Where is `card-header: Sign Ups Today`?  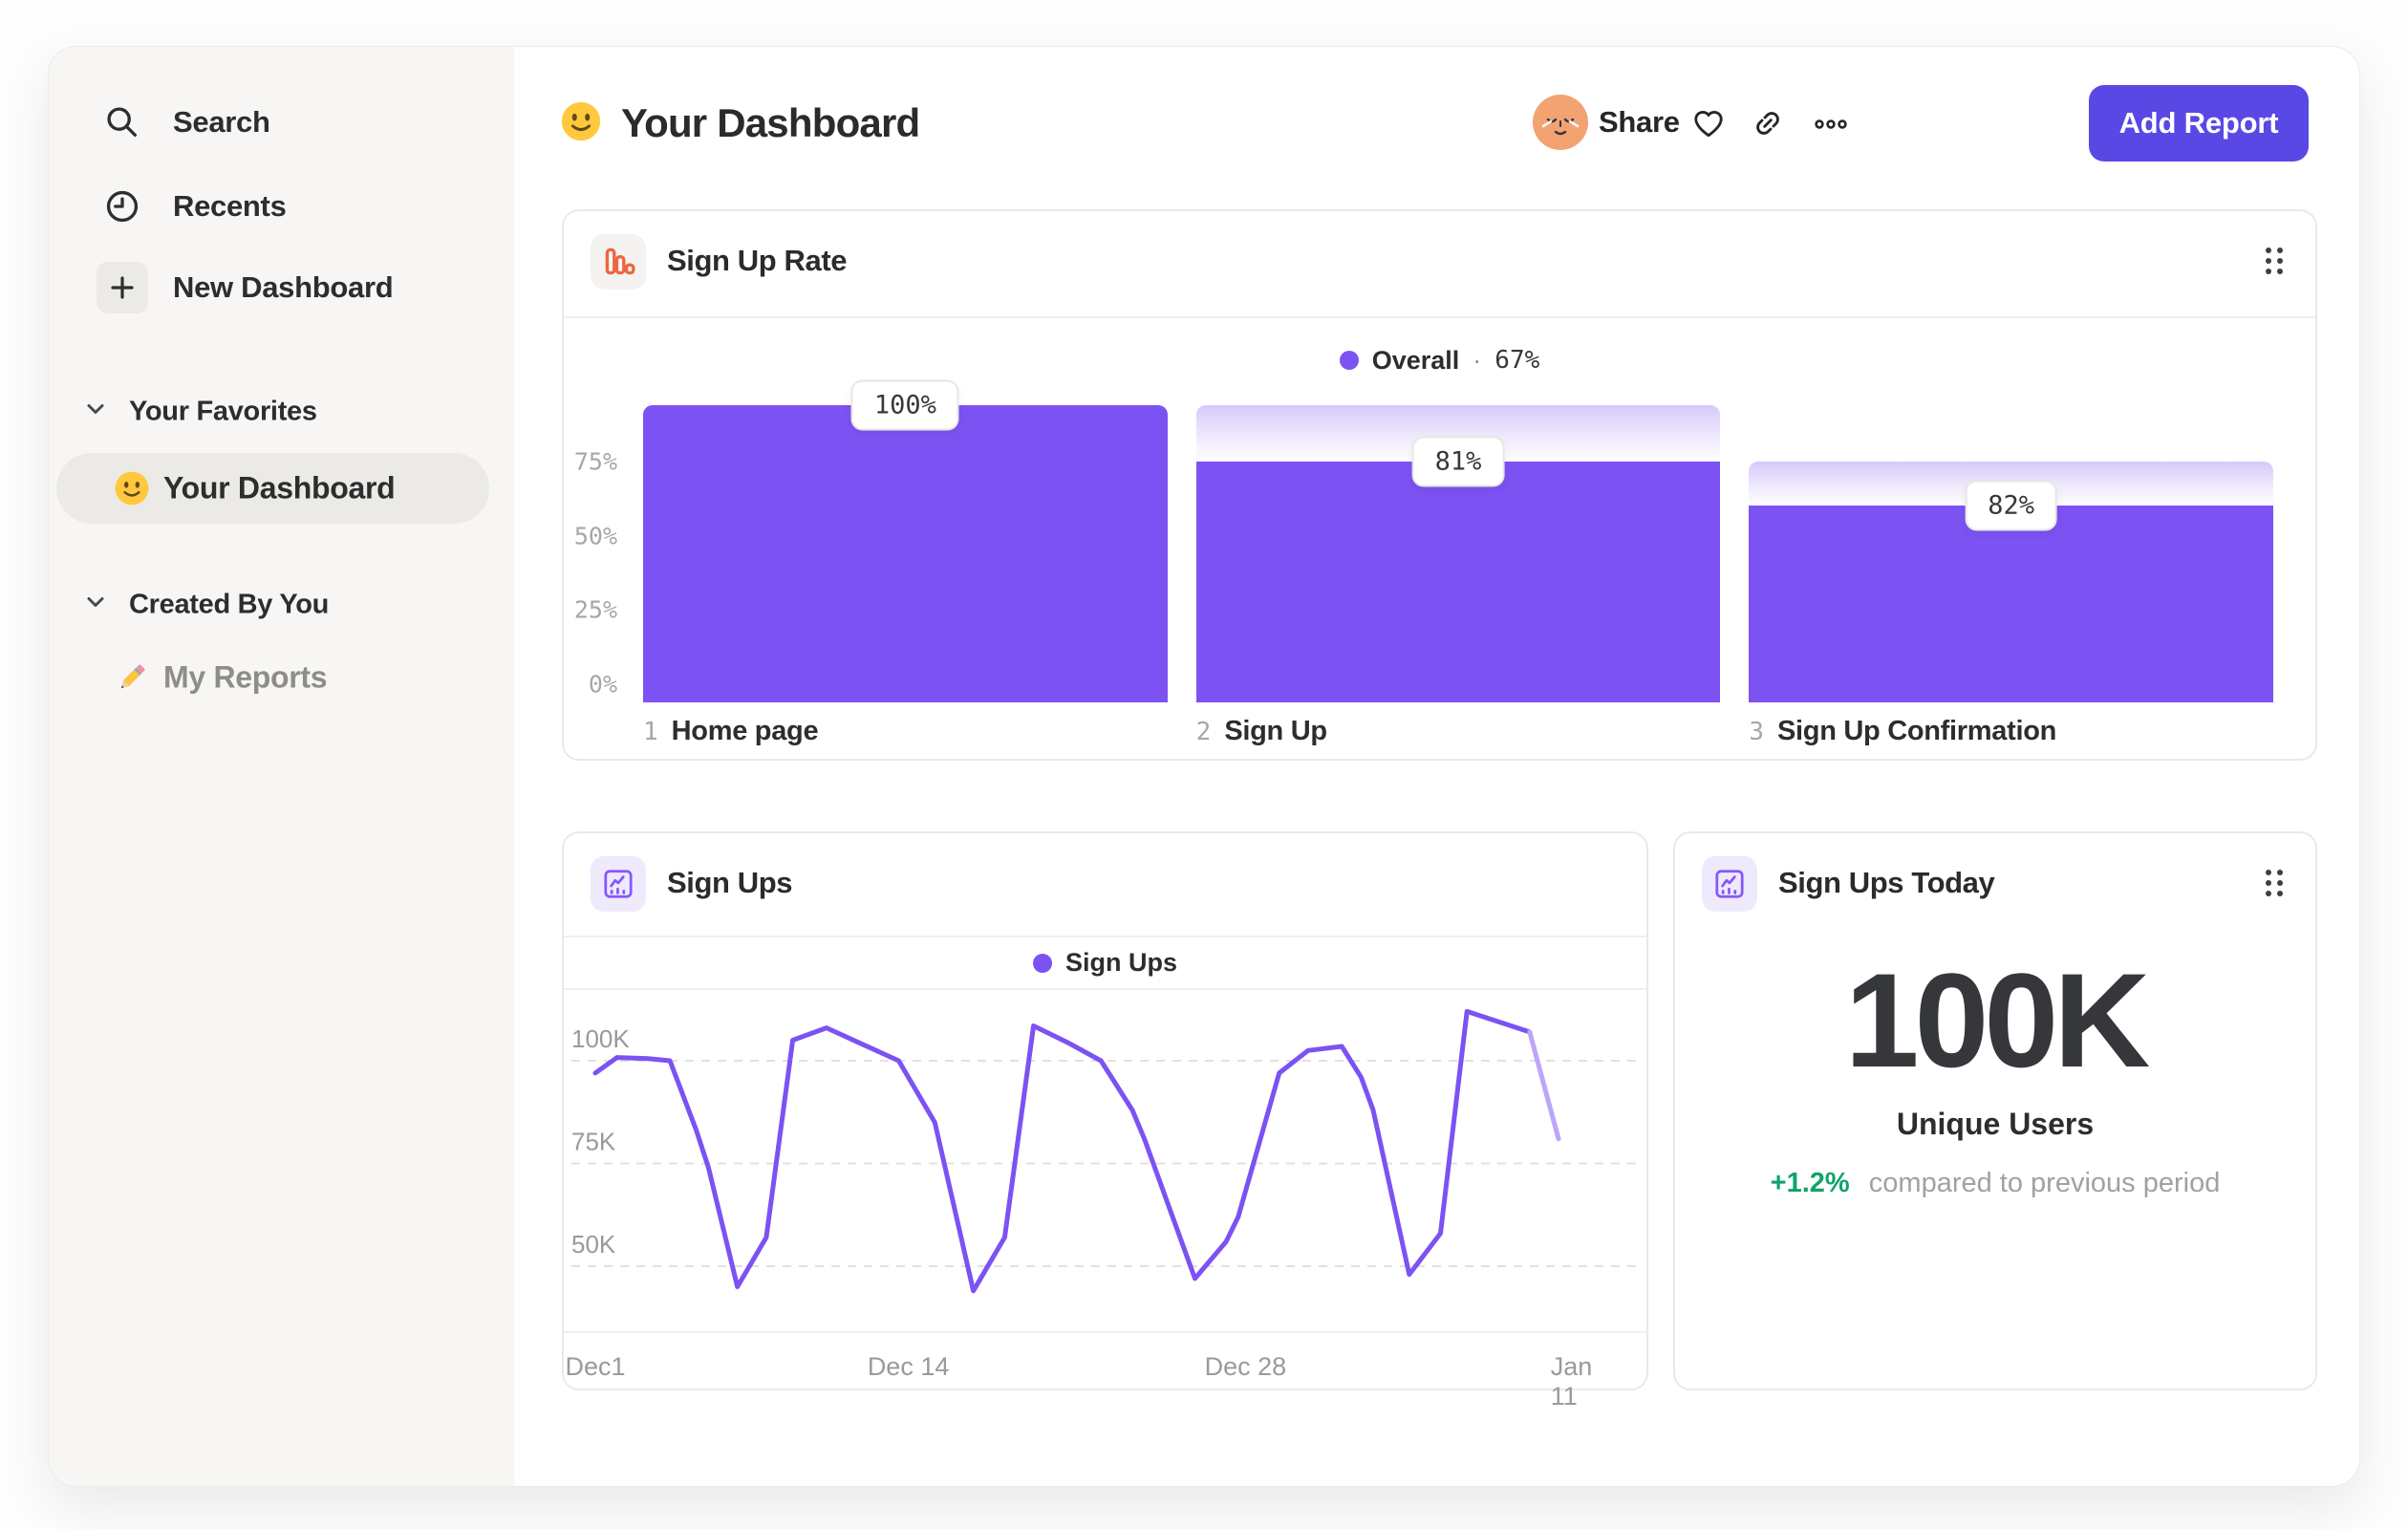
card-header: Sign Ups Today is located at coordinates (1995, 886).